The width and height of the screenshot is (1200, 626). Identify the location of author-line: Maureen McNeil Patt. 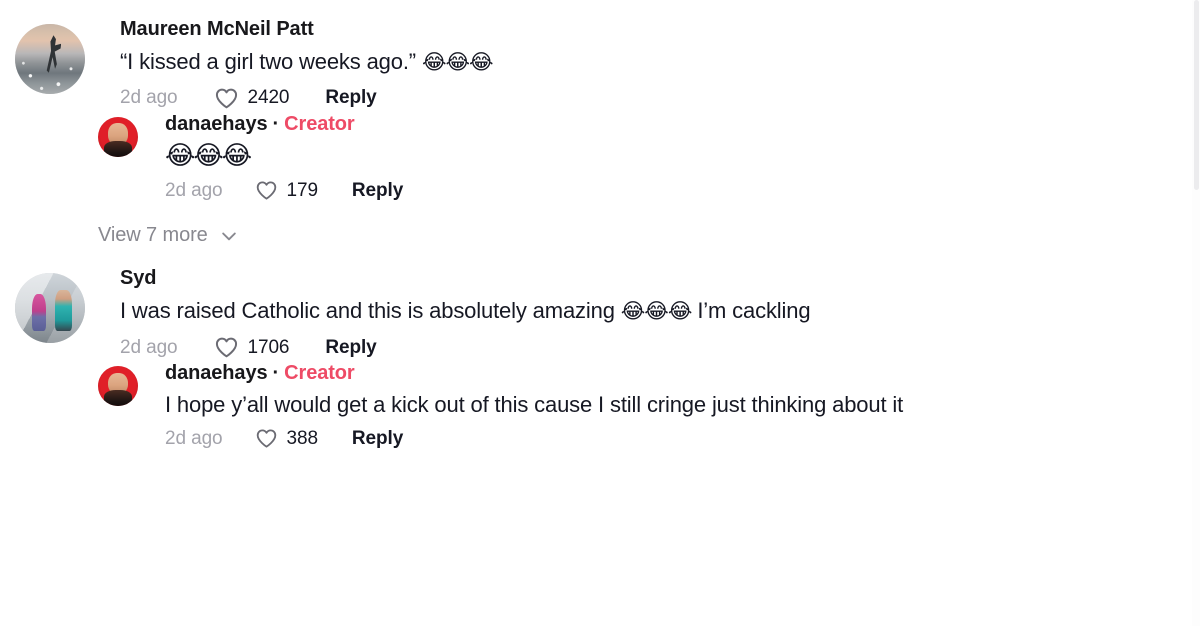
(660, 29).